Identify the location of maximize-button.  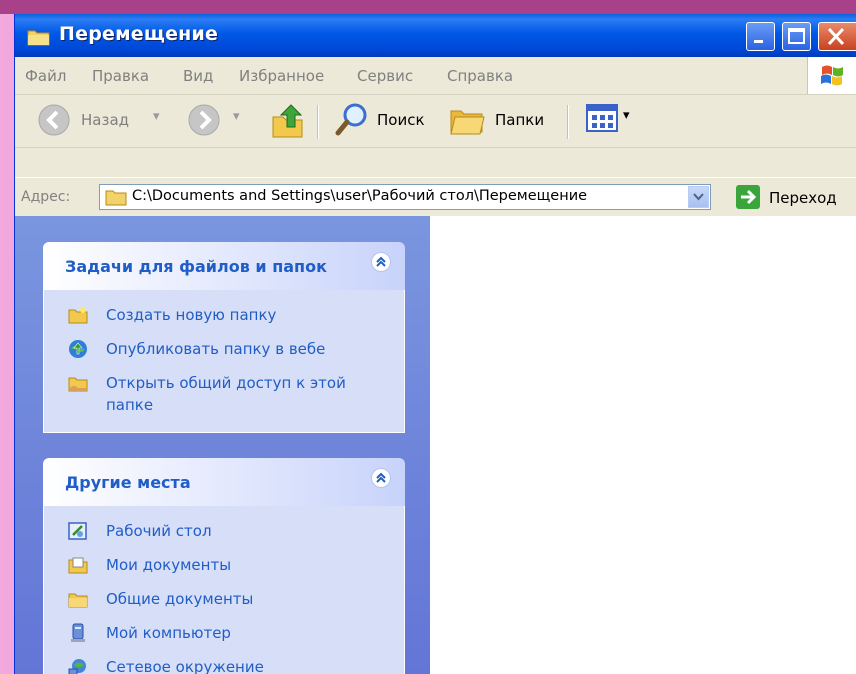
(796, 36).